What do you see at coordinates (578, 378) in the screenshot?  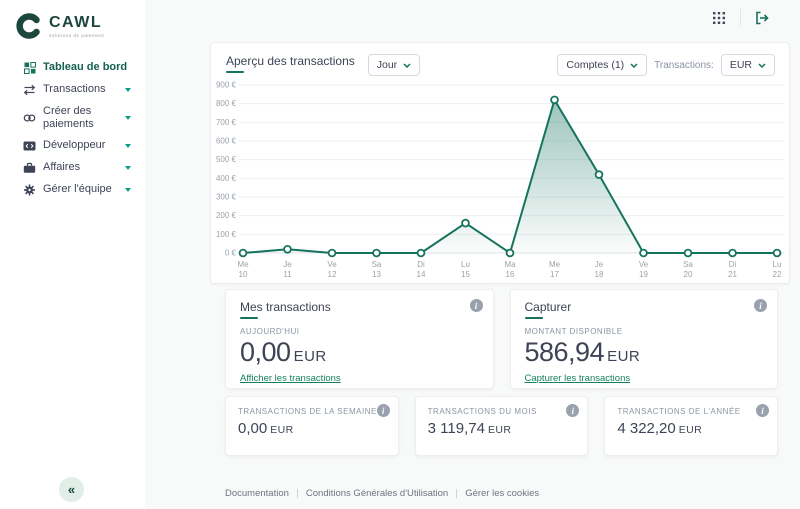 I see `capture-transactions-link: Capturer les transactions` at bounding box center [578, 378].